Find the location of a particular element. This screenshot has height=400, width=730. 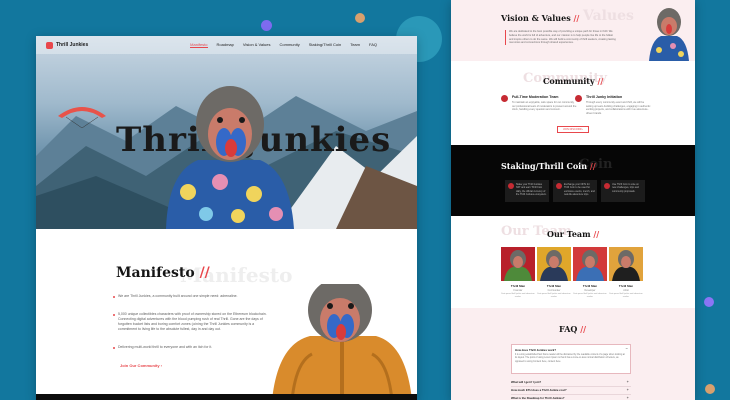

team-title: Our Team // is located at coordinates (573, 234).